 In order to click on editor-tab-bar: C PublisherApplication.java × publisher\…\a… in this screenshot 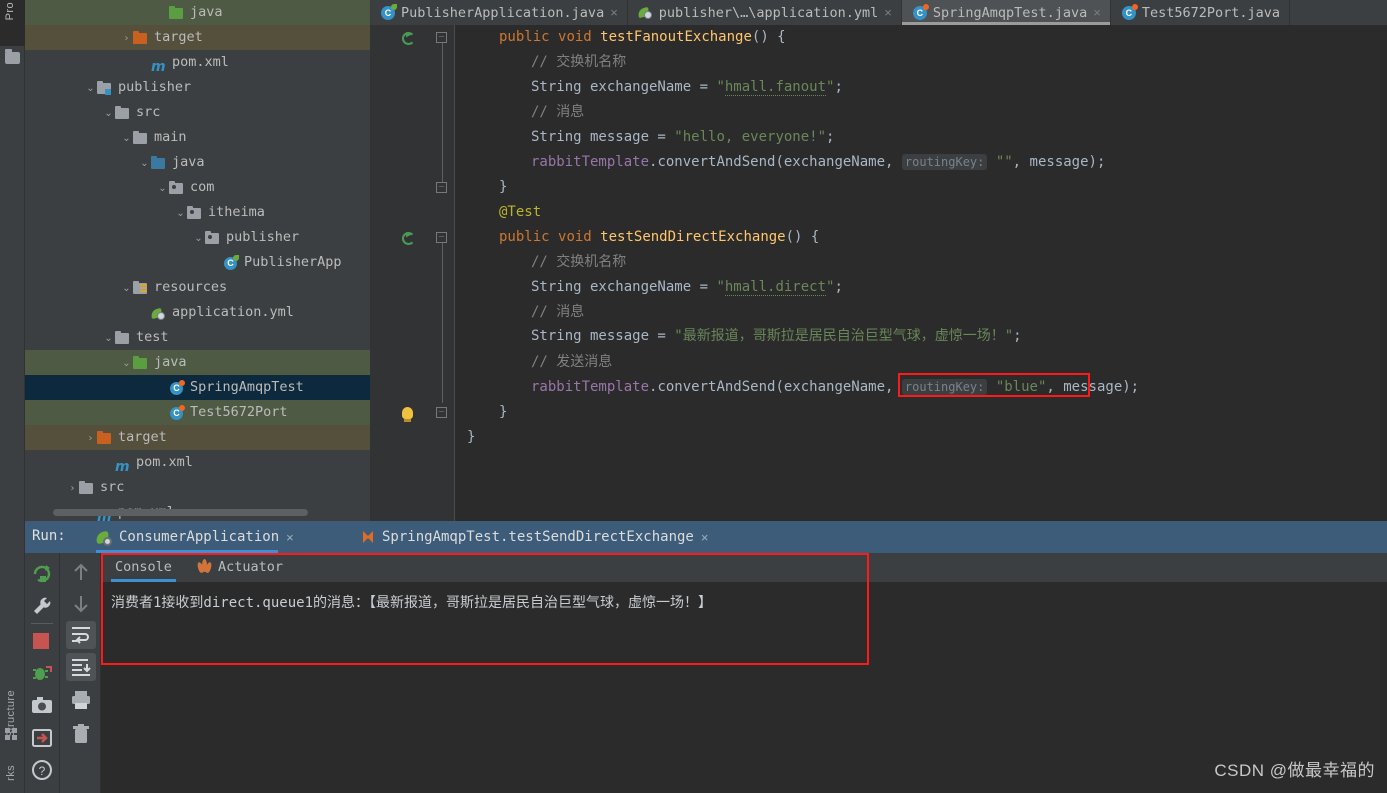, I will do `click(878, 12)`.